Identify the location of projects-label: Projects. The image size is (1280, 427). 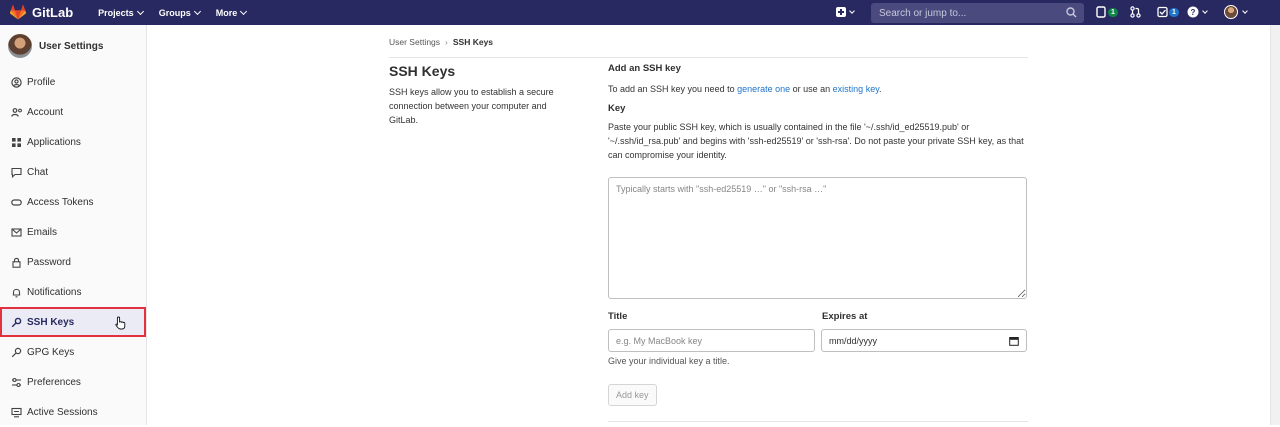
(116, 12).